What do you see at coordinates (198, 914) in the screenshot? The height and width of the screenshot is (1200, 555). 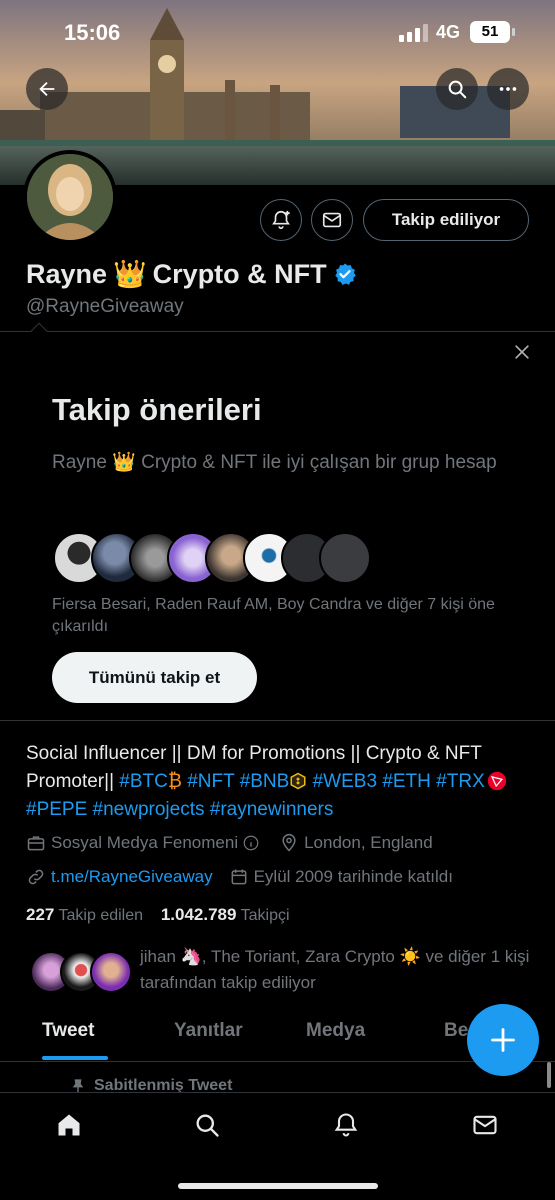 I see `followers-count: 1.042.789` at bounding box center [198, 914].